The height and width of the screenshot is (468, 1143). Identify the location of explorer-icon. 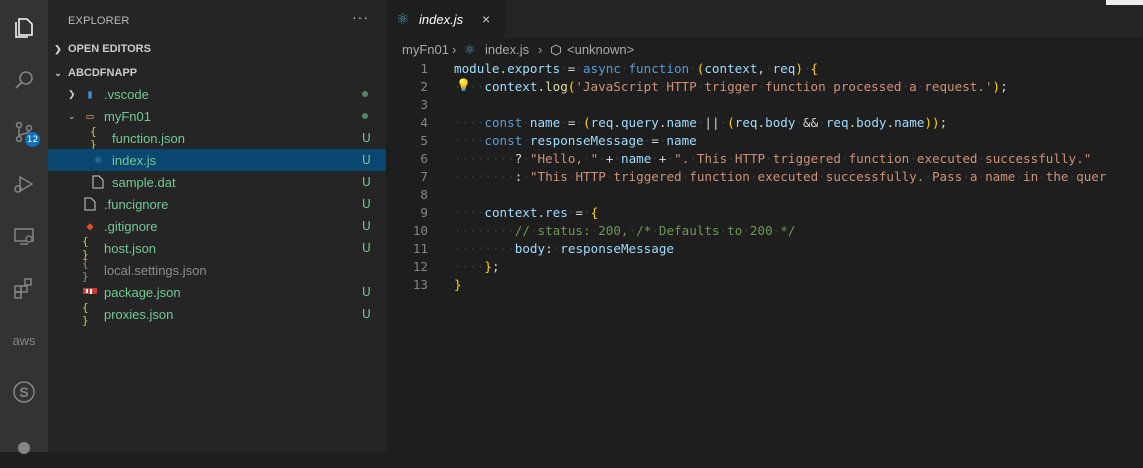
(24, 28).